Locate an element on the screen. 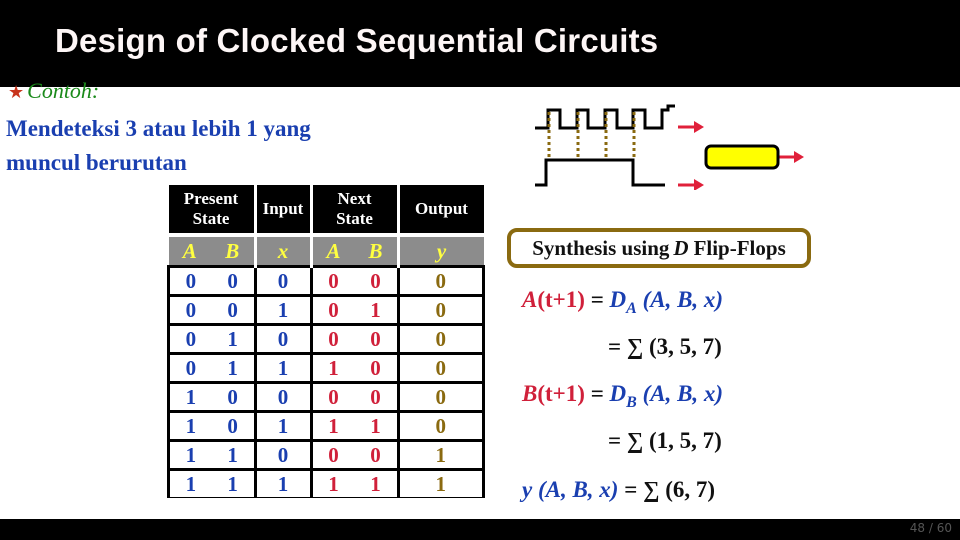 This screenshot has height=540, width=960. equation-b-next: B(t+1) = DB (A, B, x) is located at coordinates (623, 396).